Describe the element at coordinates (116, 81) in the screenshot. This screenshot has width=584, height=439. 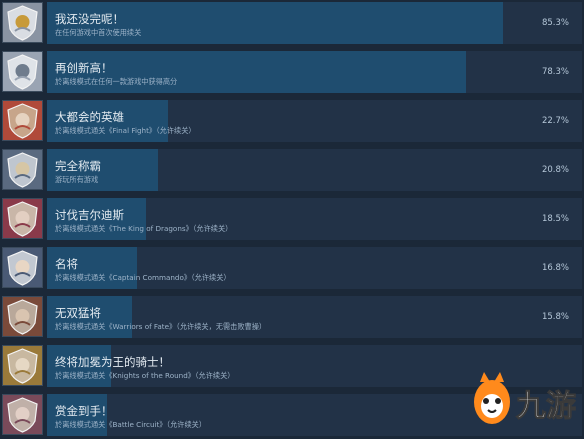
I see `achievement-description: 於离线模式在任何一款游戏中获得高分` at that location.